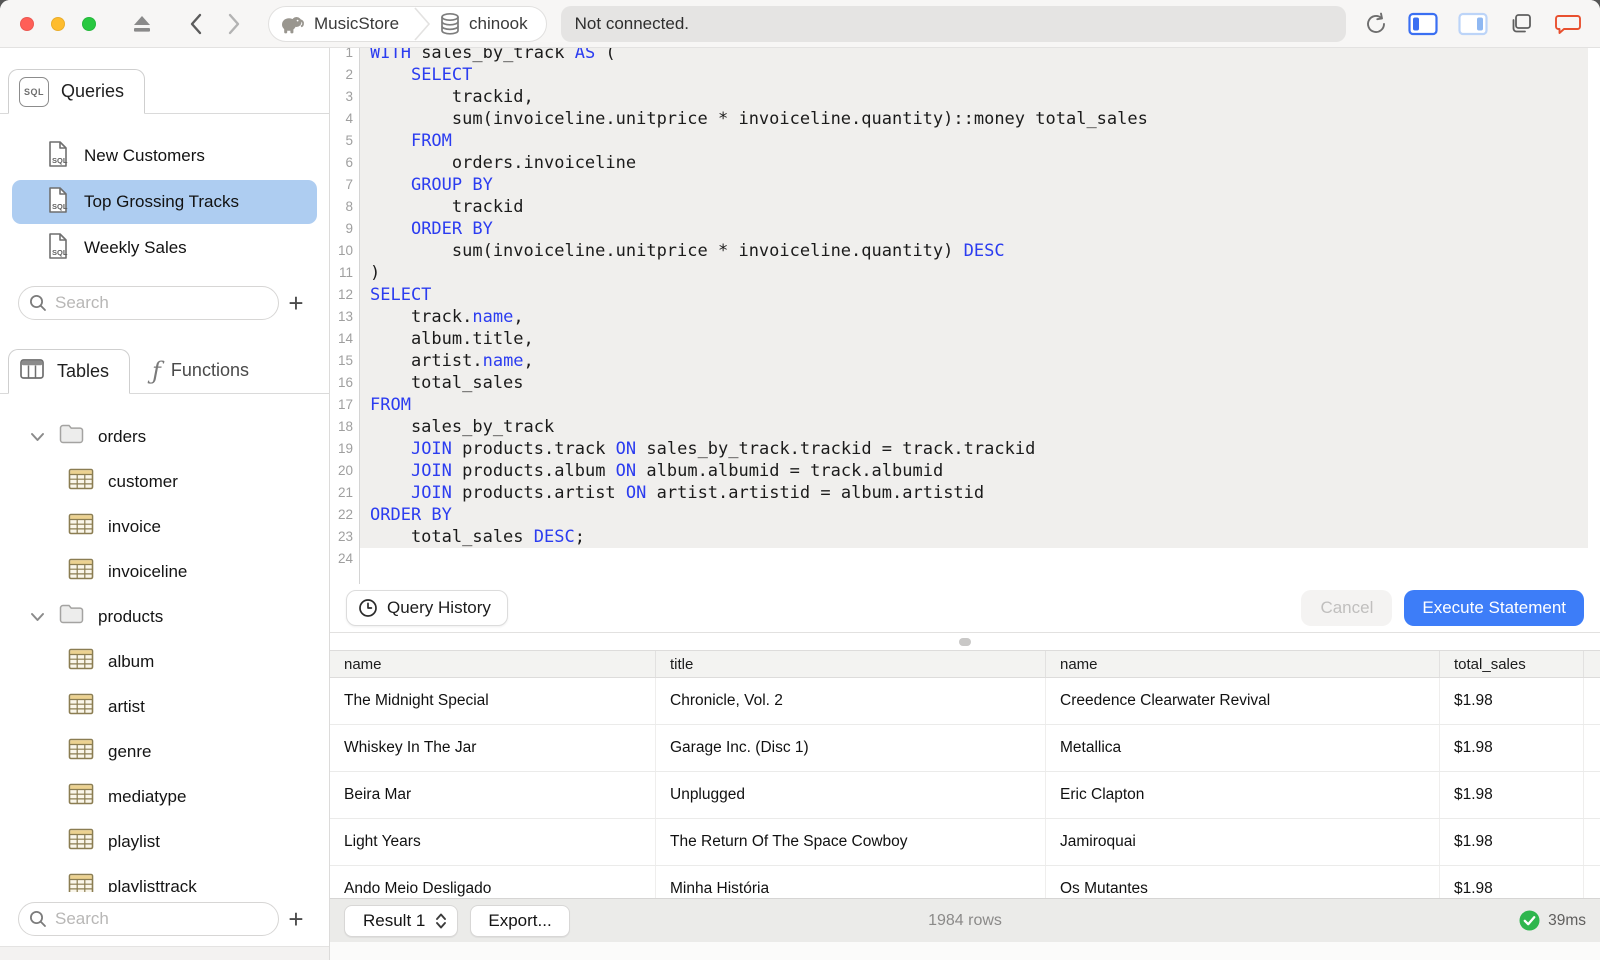 The width and height of the screenshot is (1600, 960). I want to click on tree-folder-row: products, so click(164, 616).